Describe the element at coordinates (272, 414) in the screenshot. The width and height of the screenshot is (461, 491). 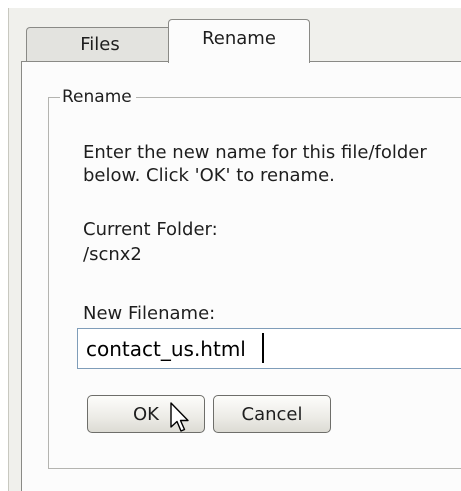
I see `cancel-button: Cancel` at that location.